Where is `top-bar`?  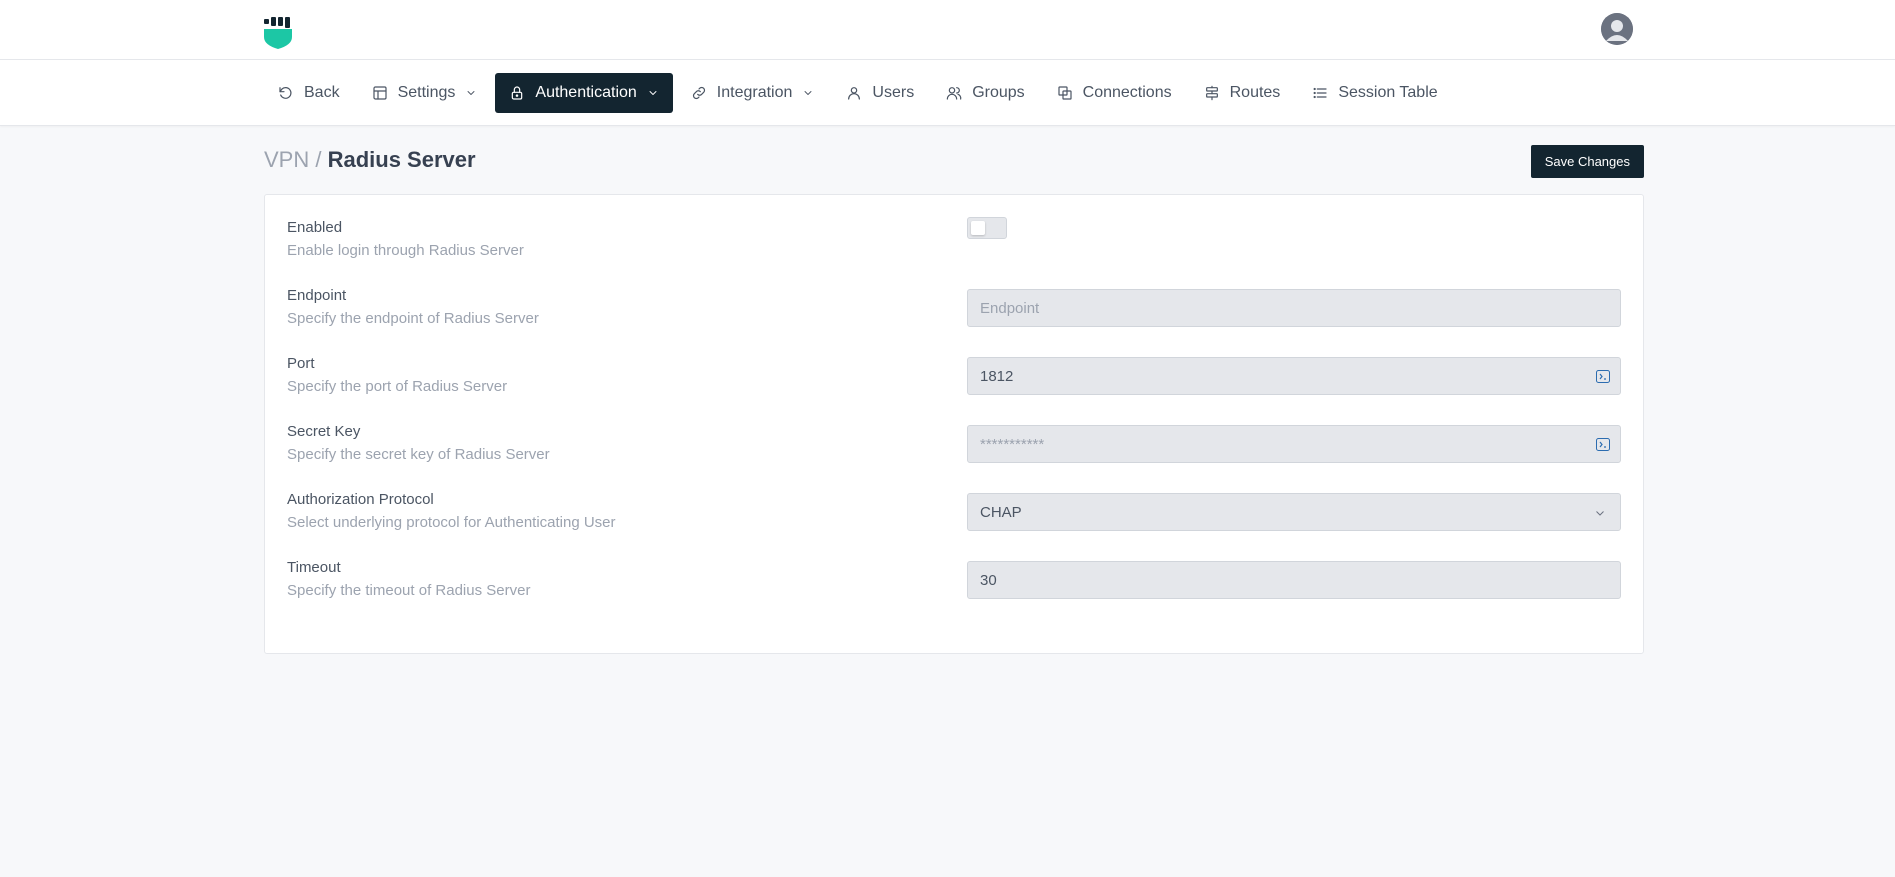
top-bar is located at coordinates (947, 30).